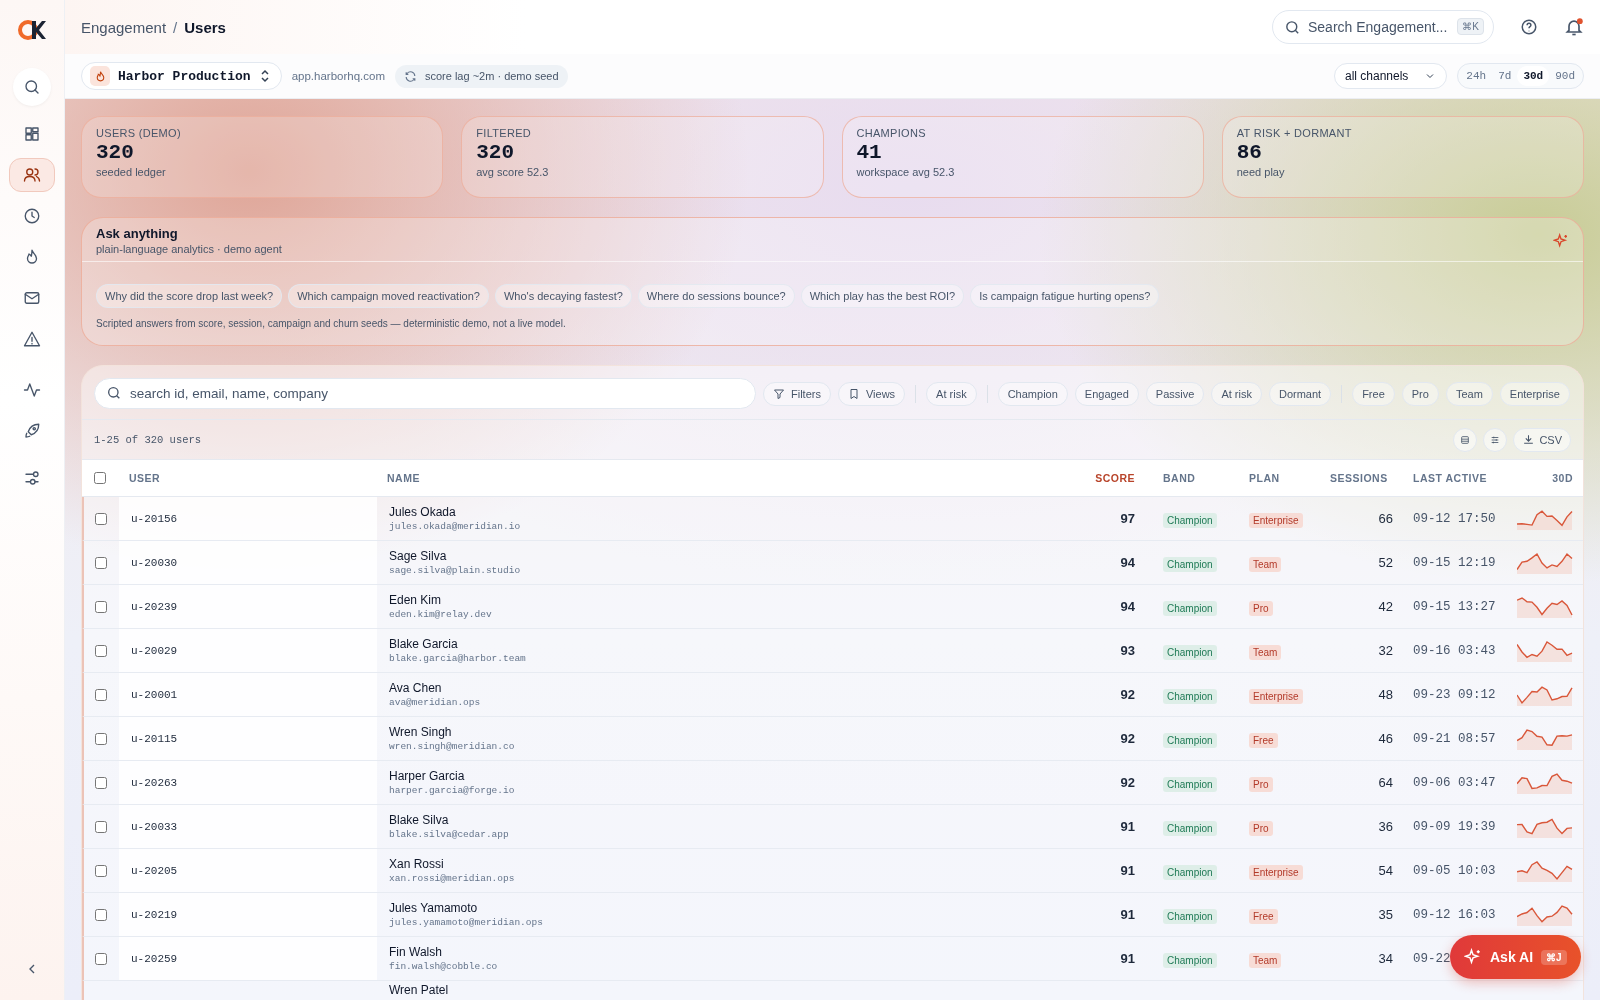  What do you see at coordinates (832, 519) in the screenshot?
I see `table-row: u-20156 Jules Okada jules.okada@meridian.io 97 Champion Enterprise 66 09-12 17:50` at bounding box center [832, 519].